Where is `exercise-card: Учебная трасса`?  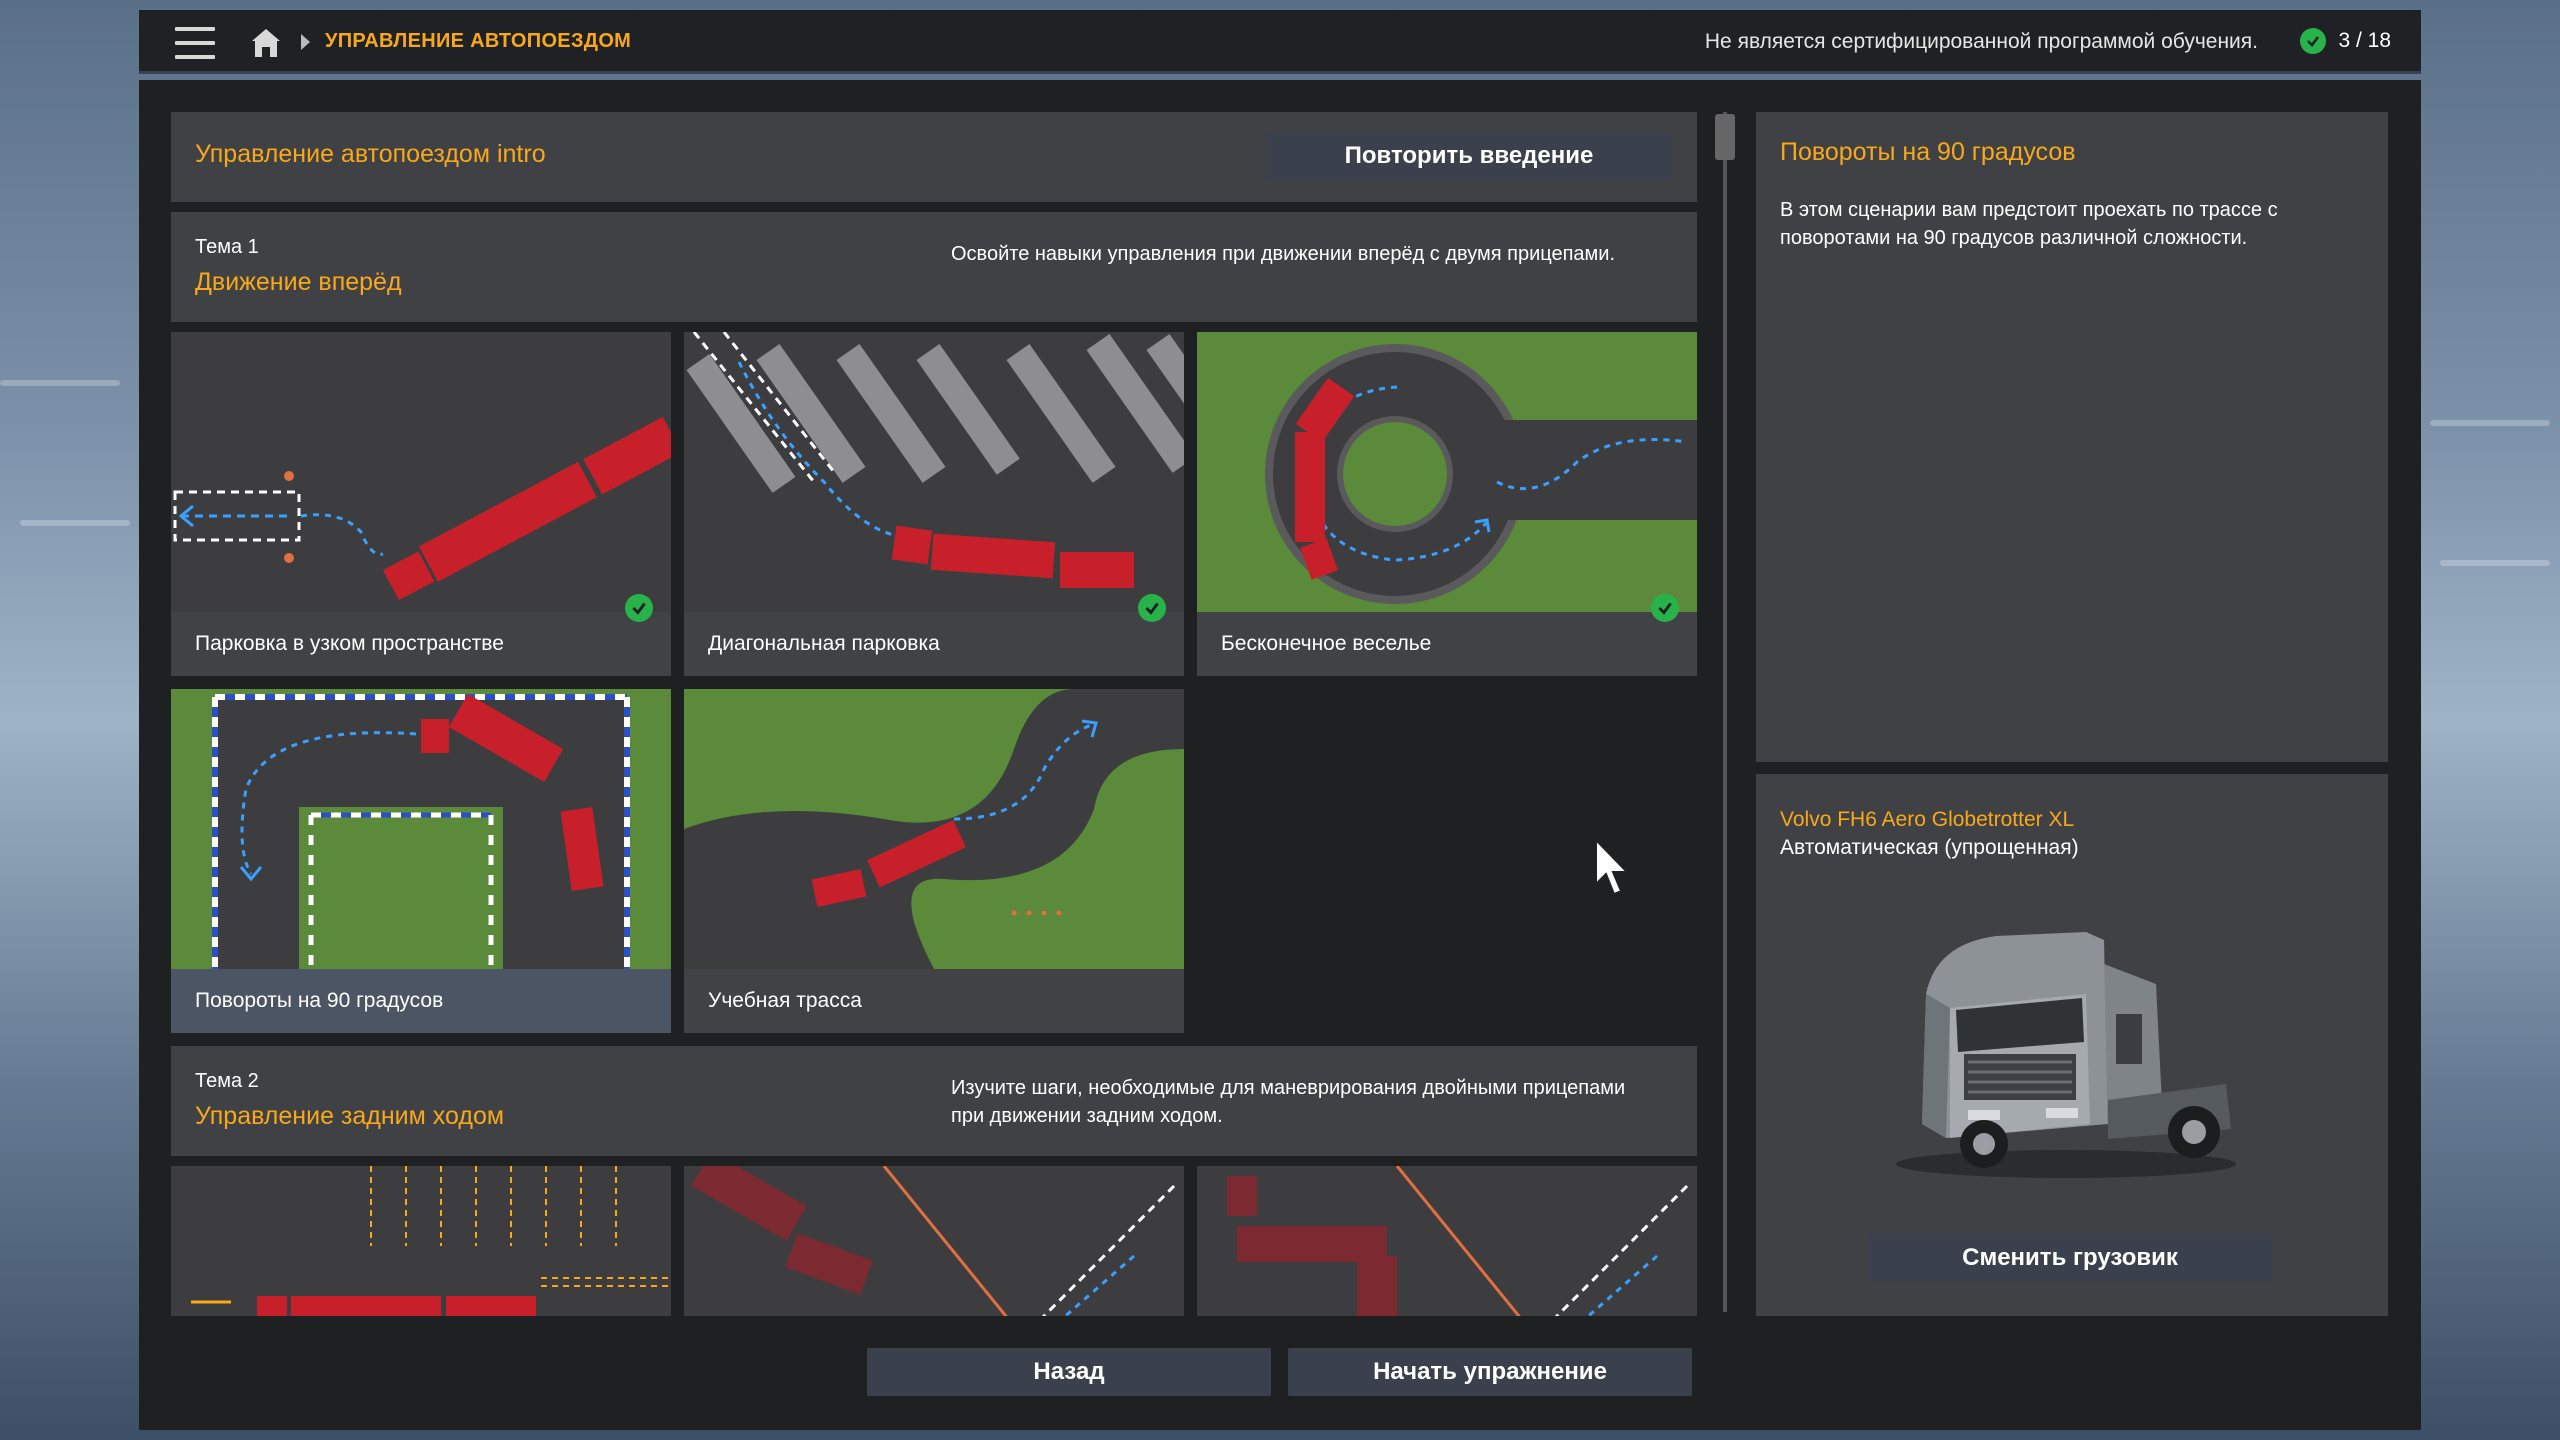
exercise-card: Учебная трасса is located at coordinates (934, 861).